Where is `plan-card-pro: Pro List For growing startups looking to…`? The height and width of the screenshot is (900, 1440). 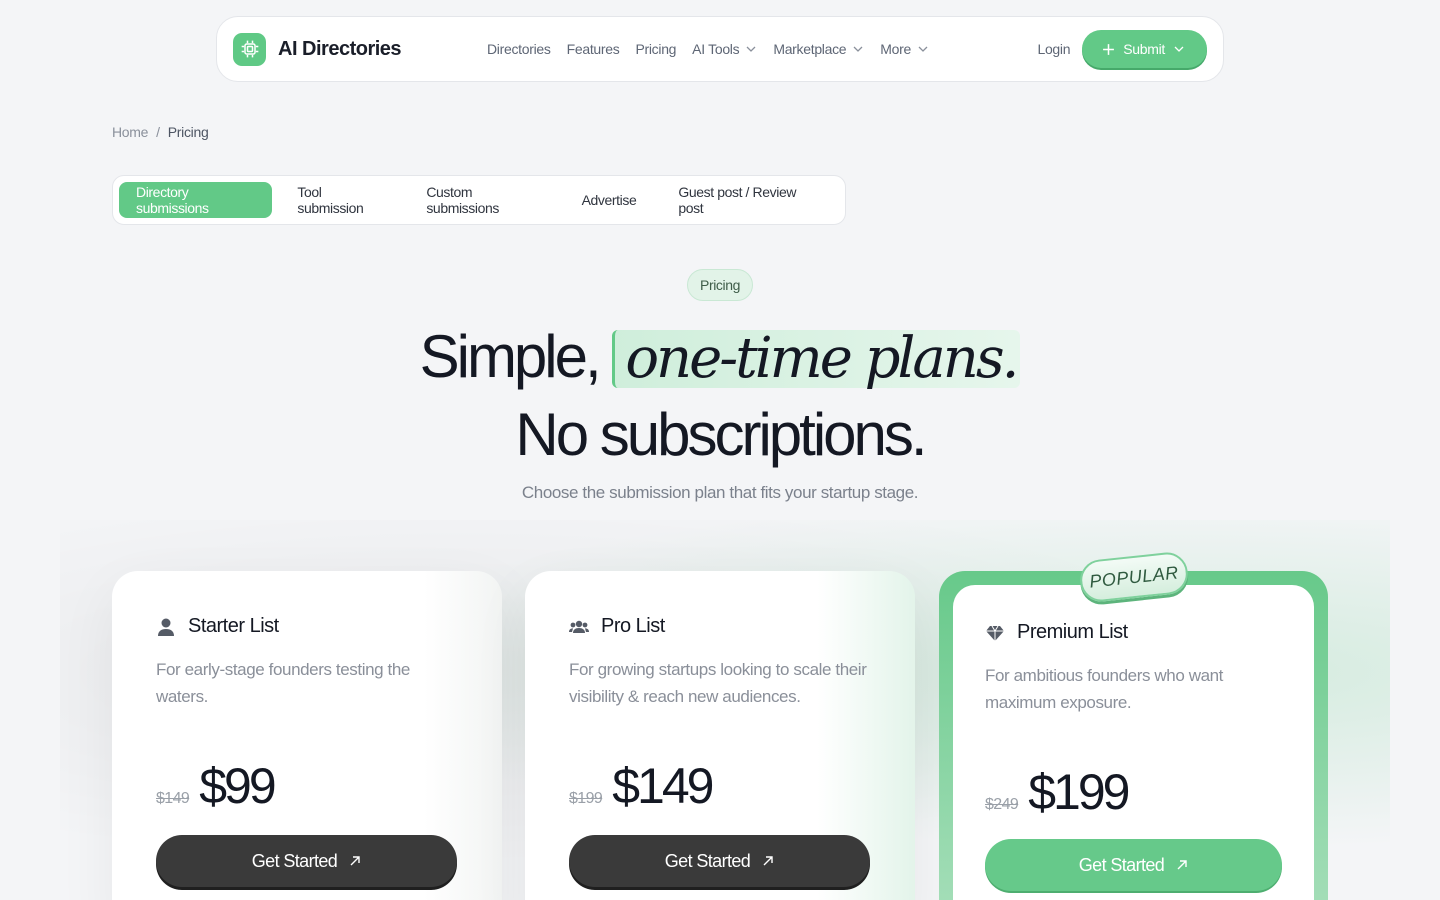 plan-card-pro: Pro List For growing startups looking to… is located at coordinates (720, 735).